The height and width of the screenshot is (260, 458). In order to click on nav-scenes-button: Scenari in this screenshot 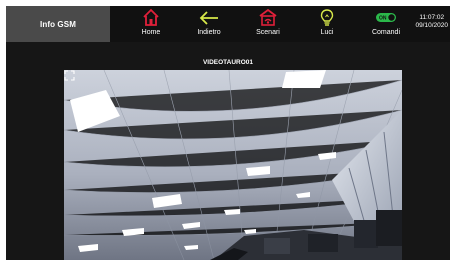, I will do `click(268, 25)`.